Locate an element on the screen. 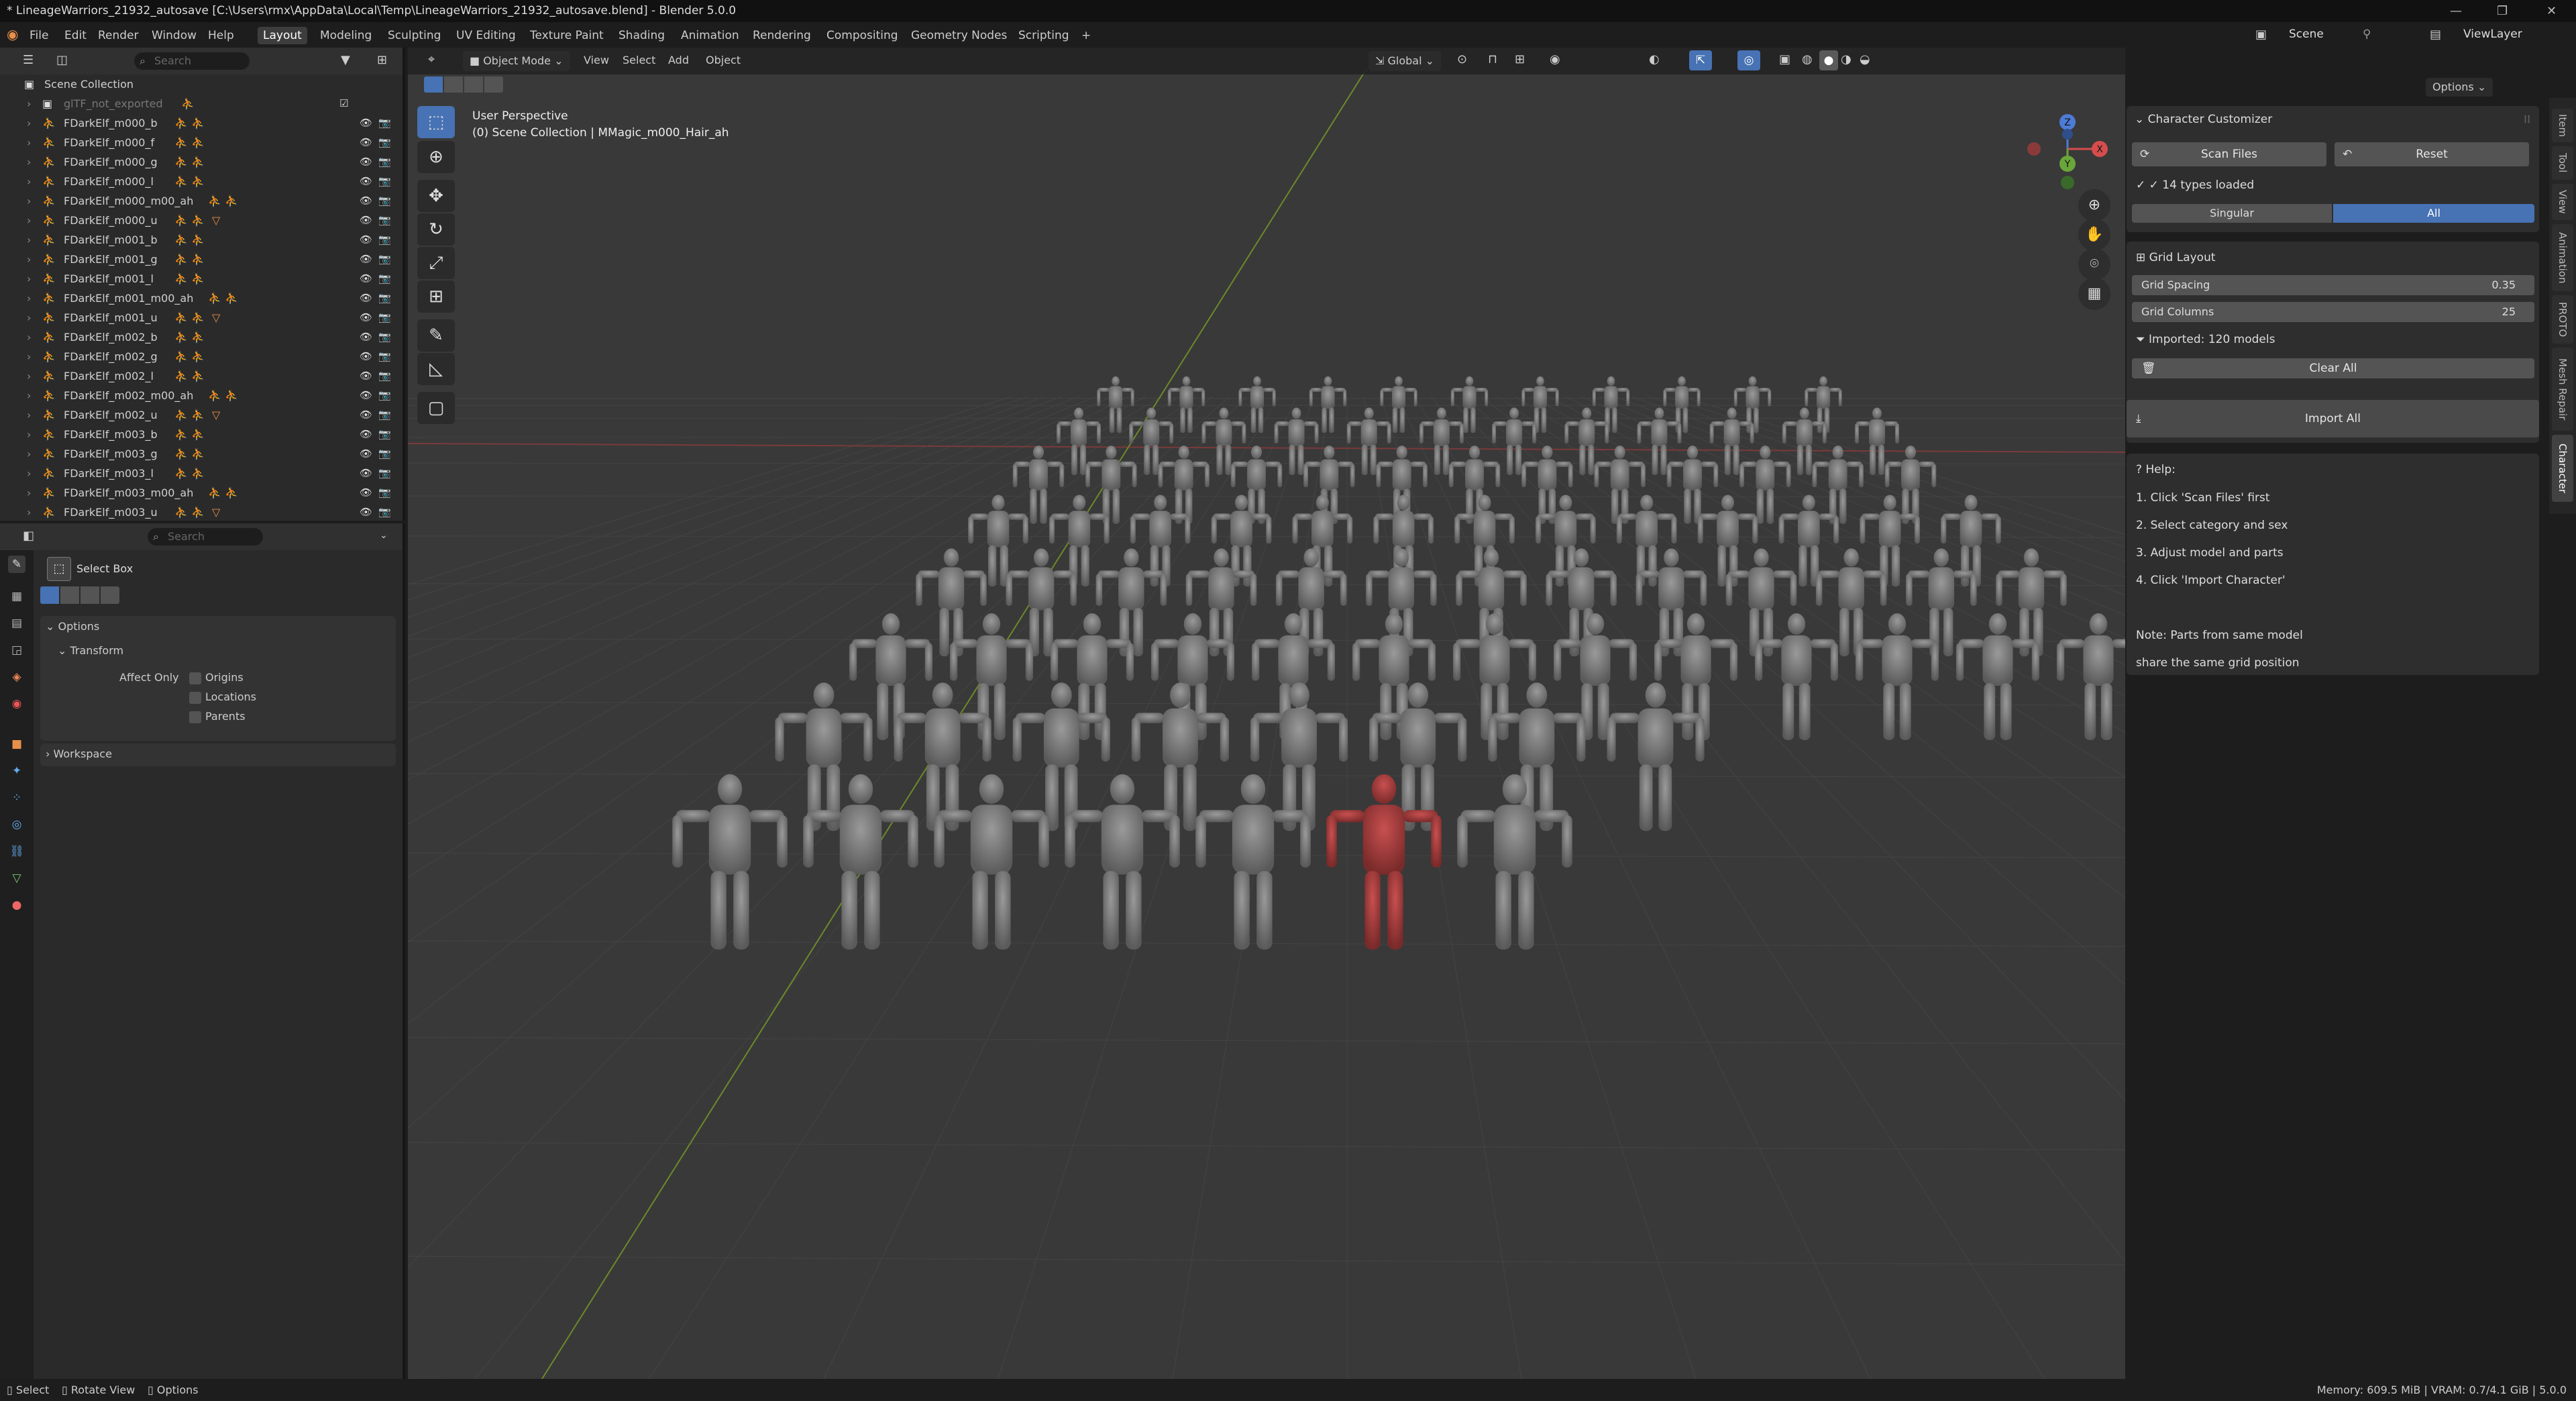 Image resolution: width=2576 pixels, height=1401 pixels. pivot-icon: ⊙ is located at coordinates (1462, 59).